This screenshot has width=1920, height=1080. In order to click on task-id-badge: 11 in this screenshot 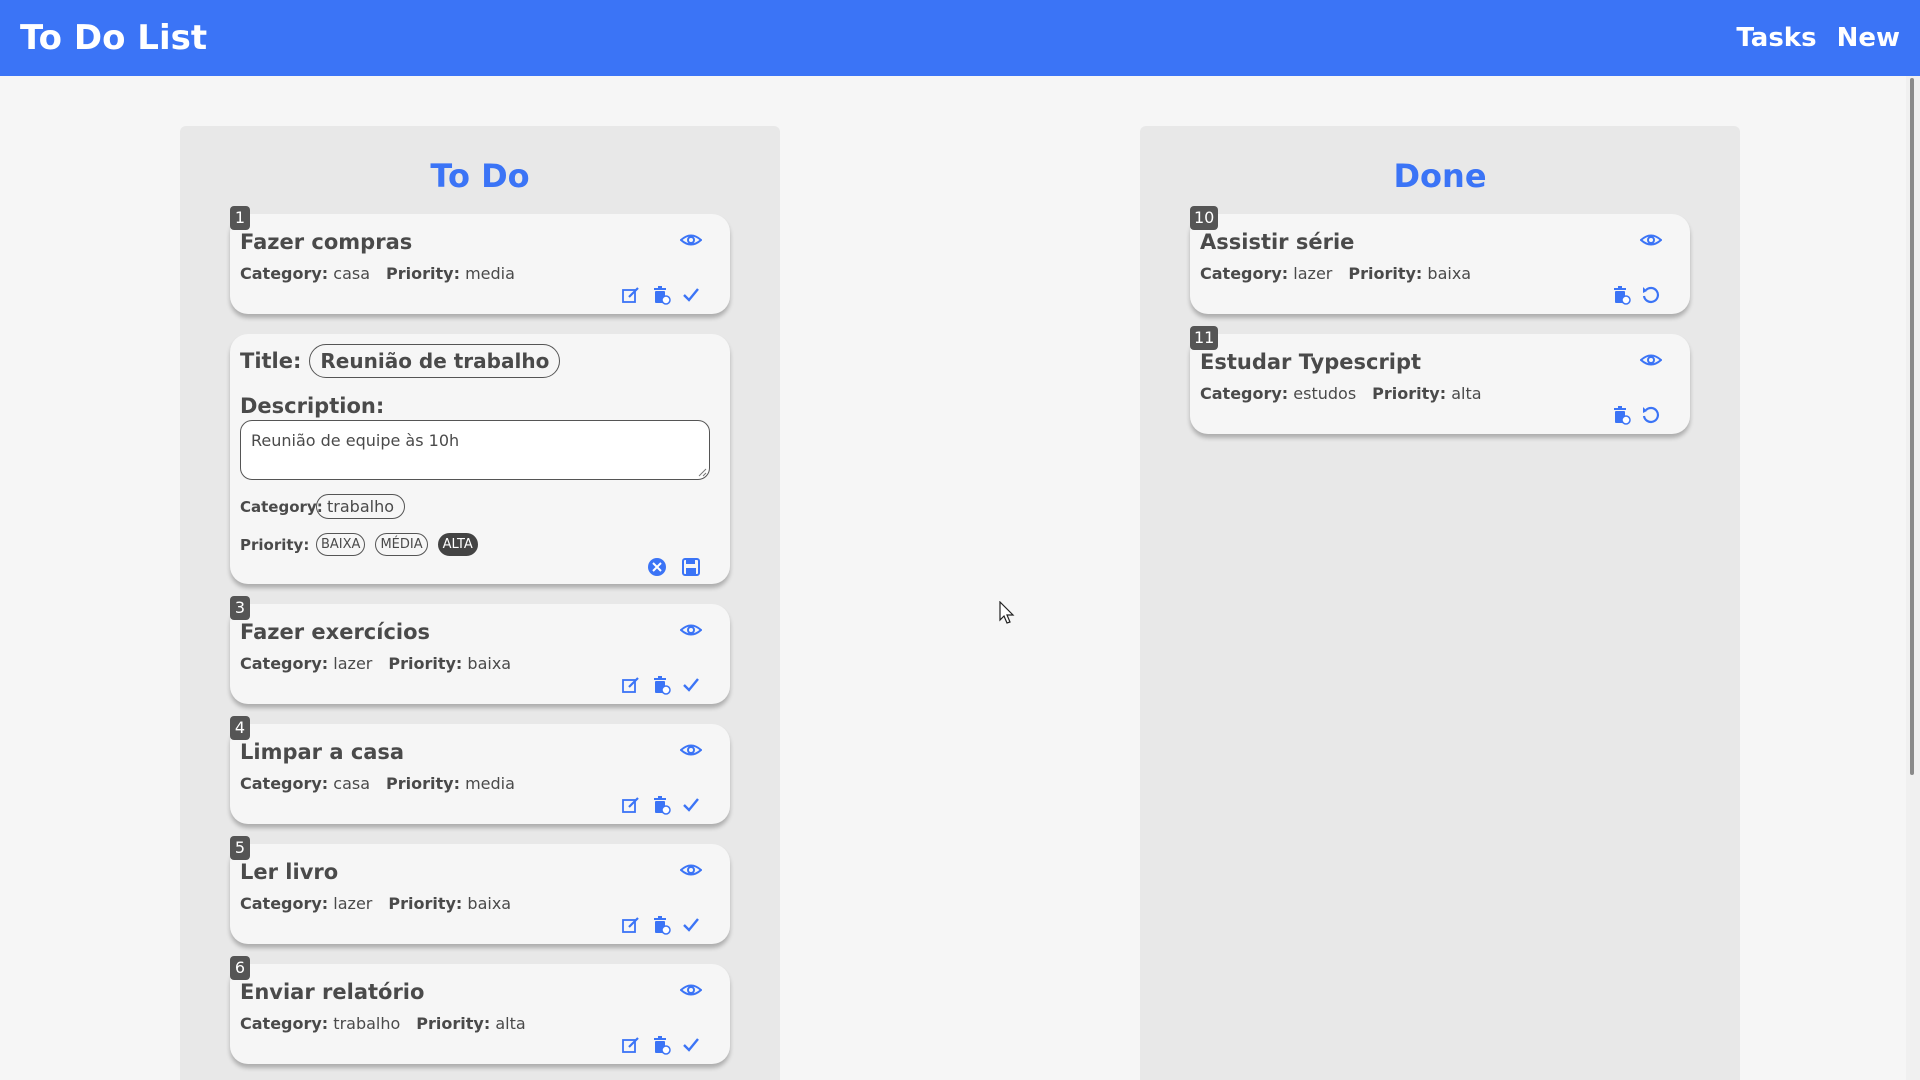, I will do `click(1204, 338)`.